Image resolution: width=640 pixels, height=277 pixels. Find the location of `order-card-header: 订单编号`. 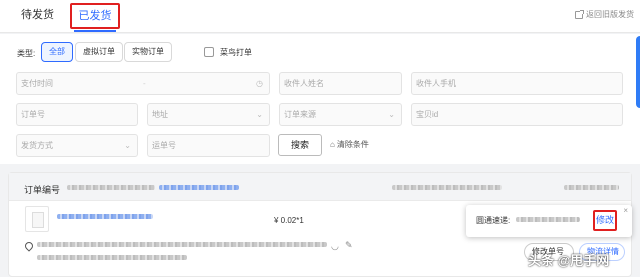

order-card-header: 订单编号 is located at coordinates (320, 187).